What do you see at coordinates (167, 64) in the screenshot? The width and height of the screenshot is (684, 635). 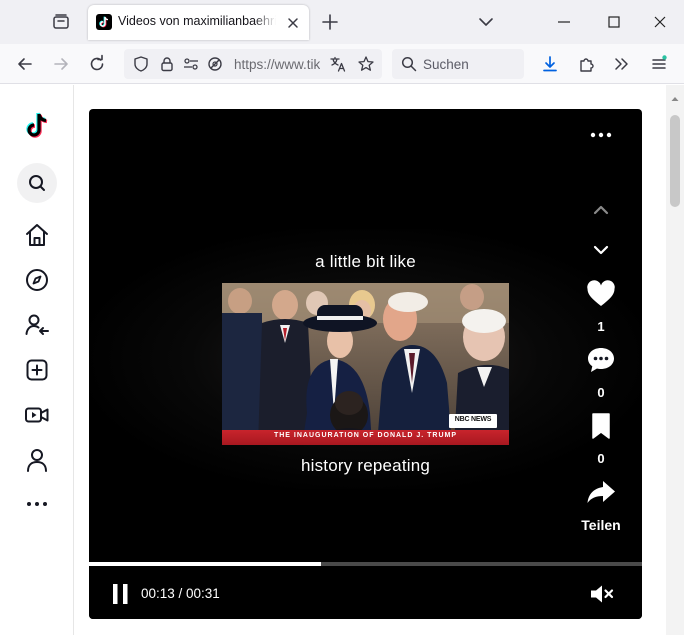 I see `lock-icon` at bounding box center [167, 64].